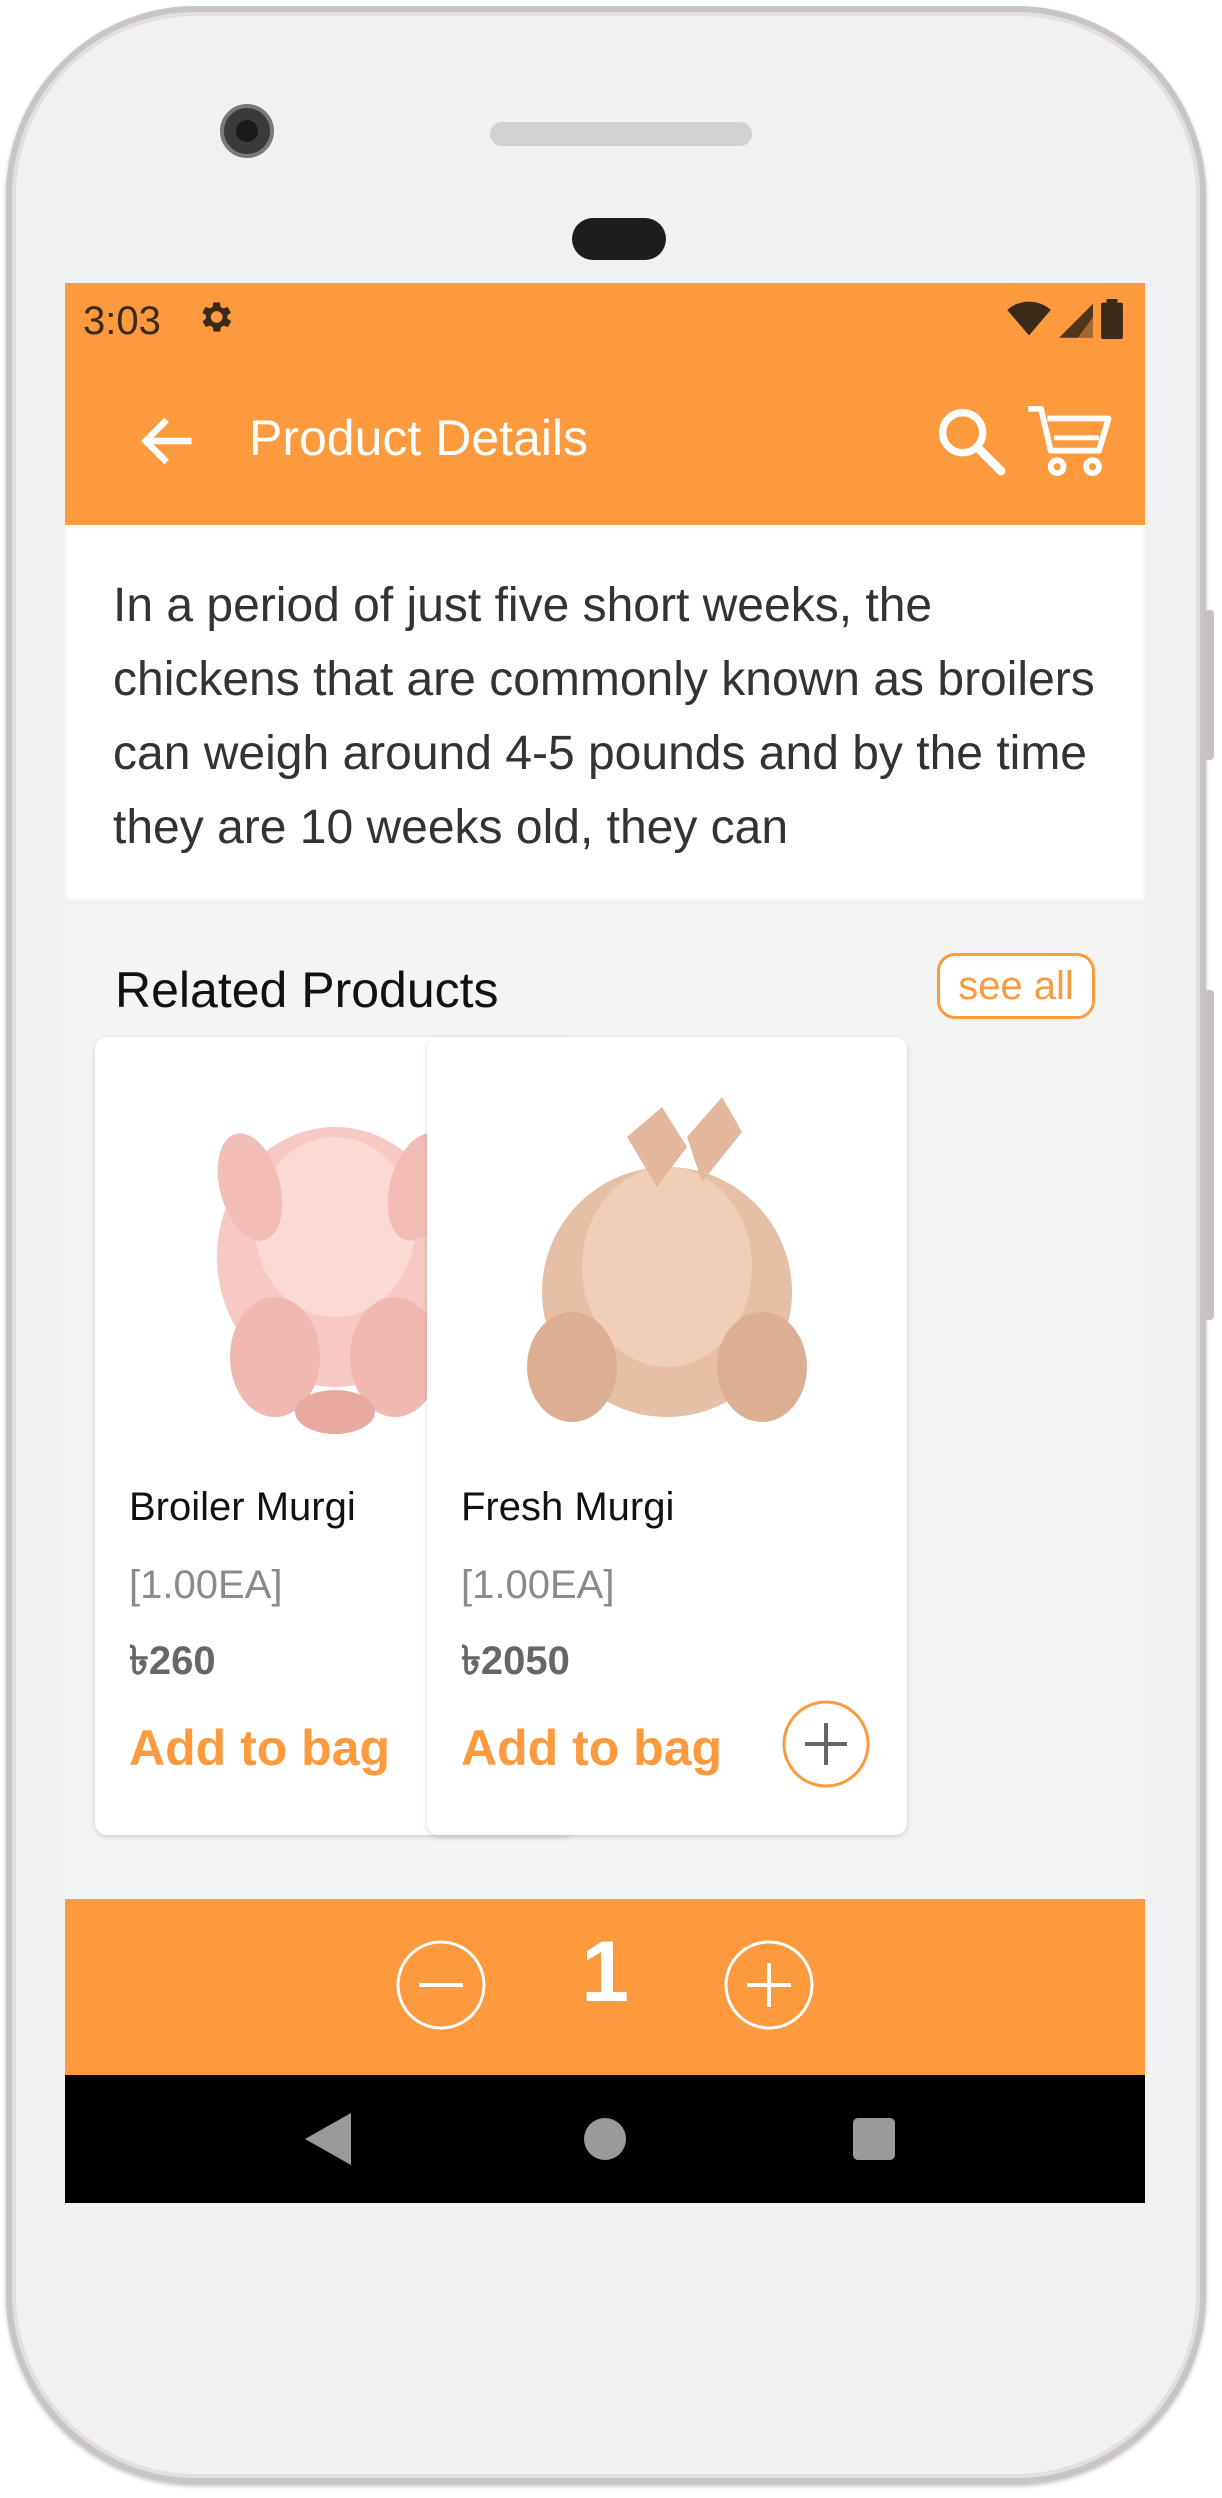 The height and width of the screenshot is (2498, 1222). What do you see at coordinates (242, 1507) in the screenshot?
I see `product-name: Broiler Murgi` at bounding box center [242, 1507].